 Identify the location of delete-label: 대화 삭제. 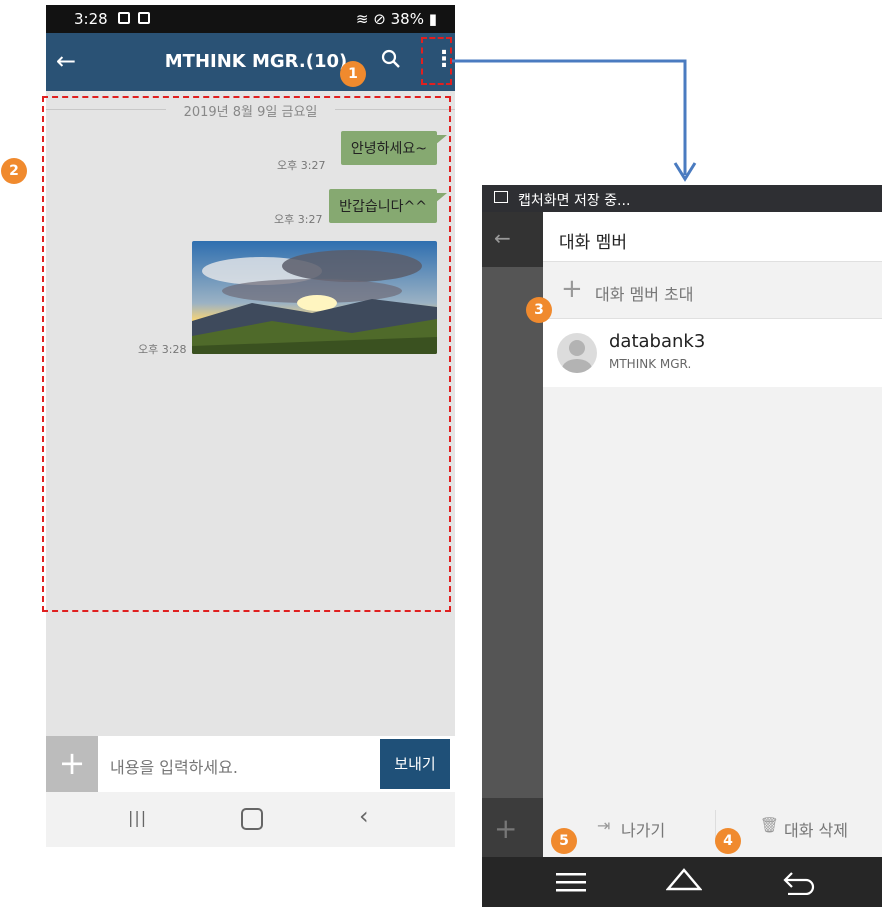
(816, 830).